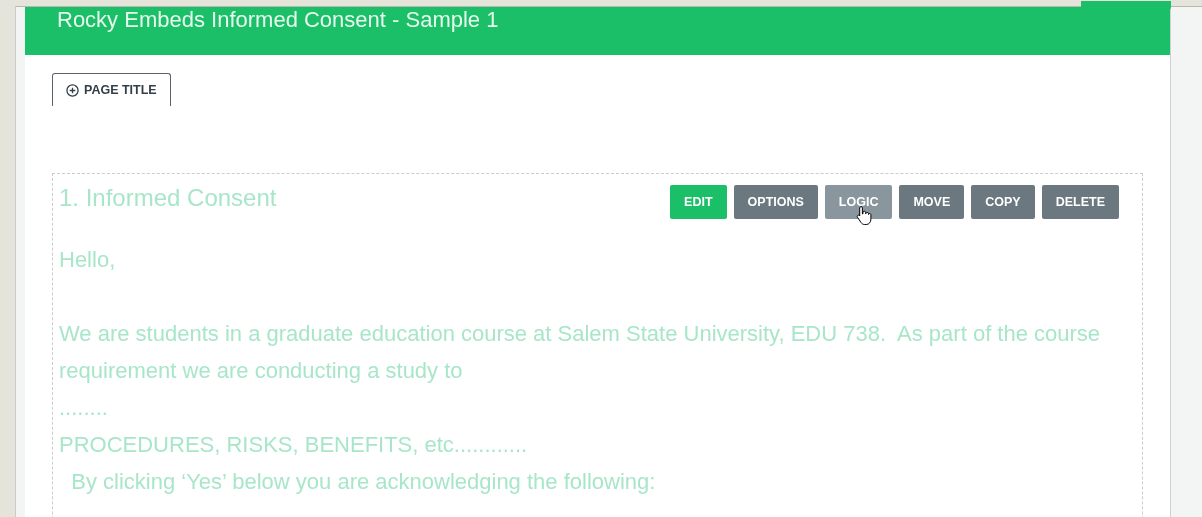  Describe the element at coordinates (168, 198) in the screenshot. I see `question-title: 1. Informed Consent` at that location.